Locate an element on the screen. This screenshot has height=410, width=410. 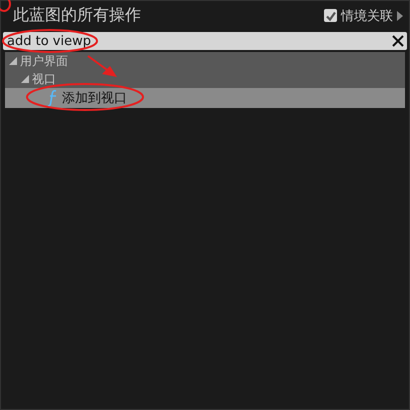
panel-title: 此蓝图的所有操作 is located at coordinates (77, 15).